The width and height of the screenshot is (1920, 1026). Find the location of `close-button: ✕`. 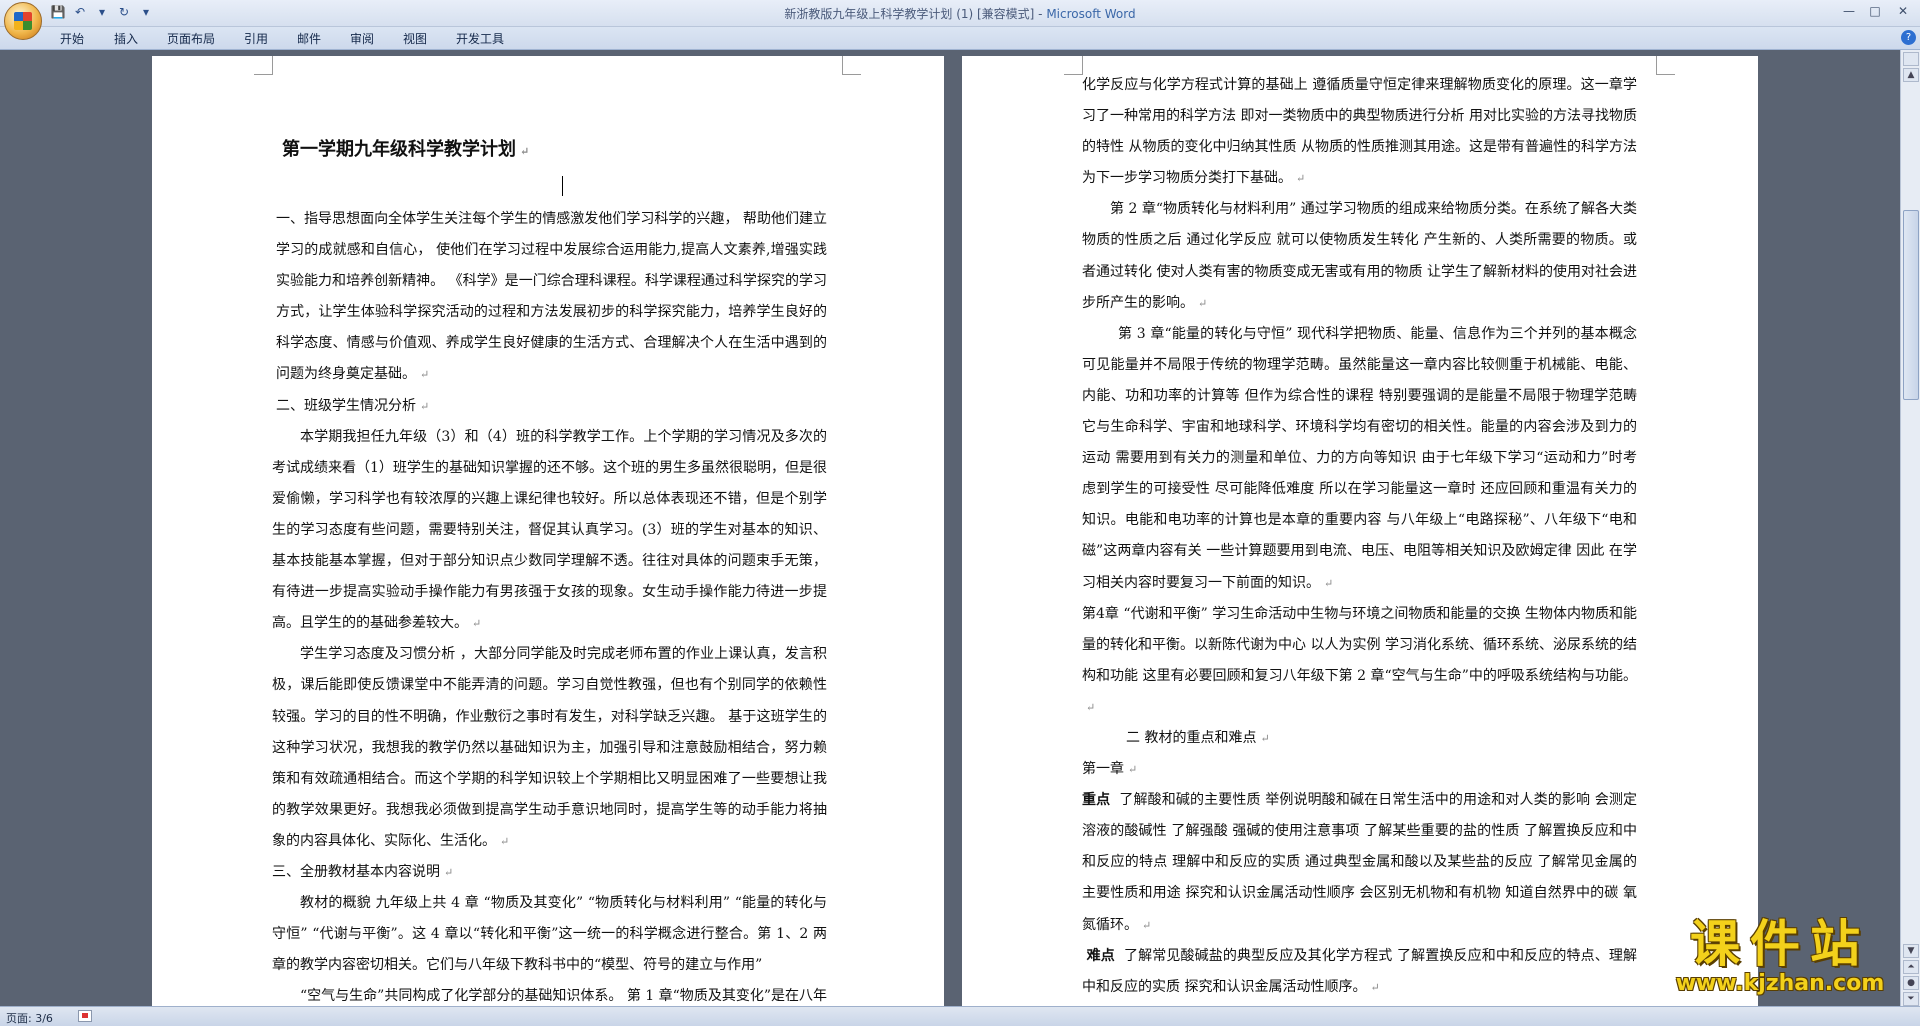

close-button: ✕ is located at coordinates (1903, 11).